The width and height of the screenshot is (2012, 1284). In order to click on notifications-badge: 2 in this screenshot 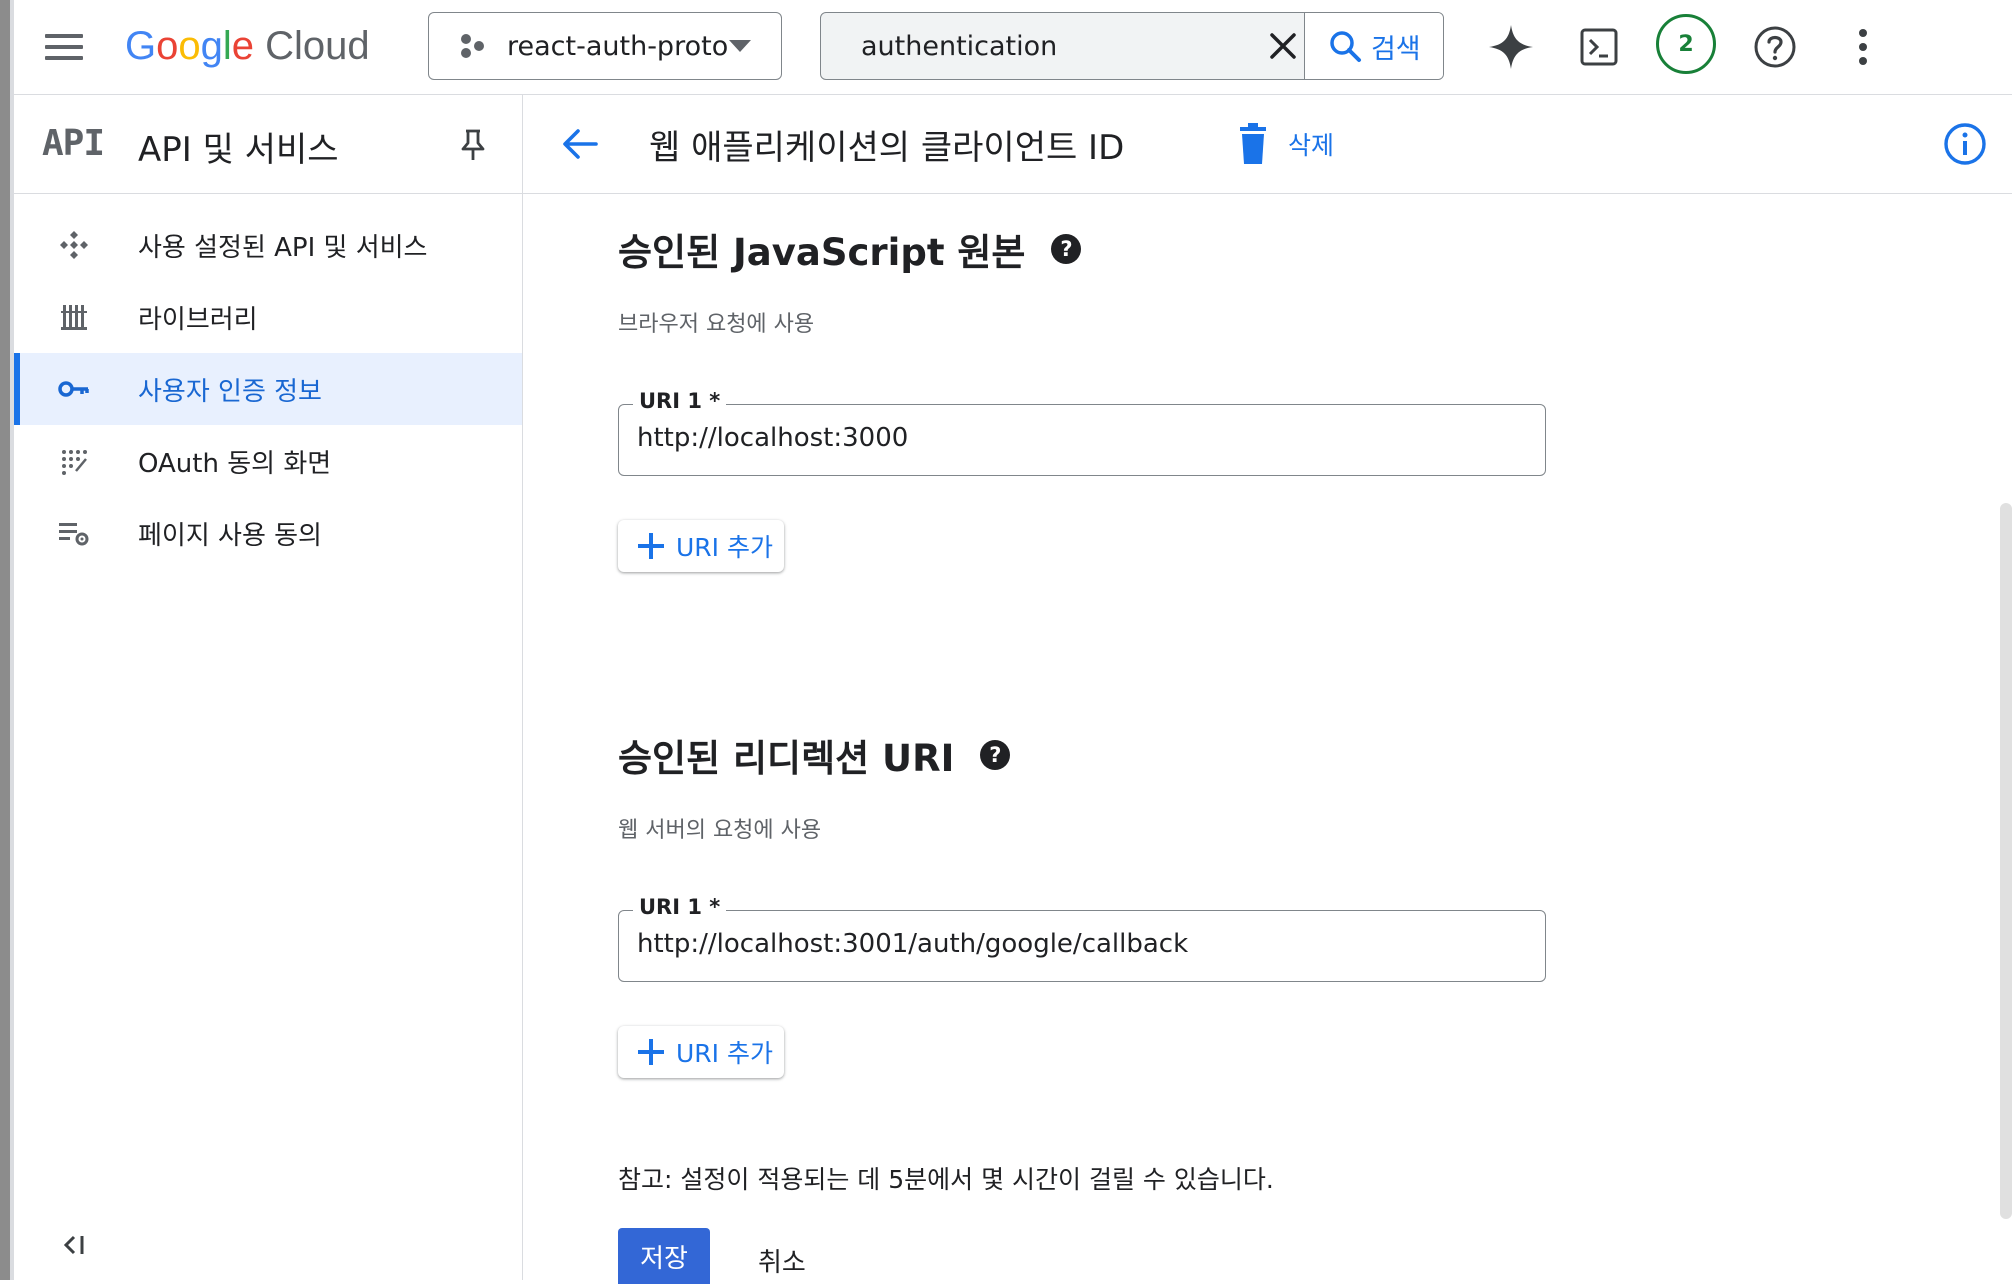, I will do `click(1686, 44)`.